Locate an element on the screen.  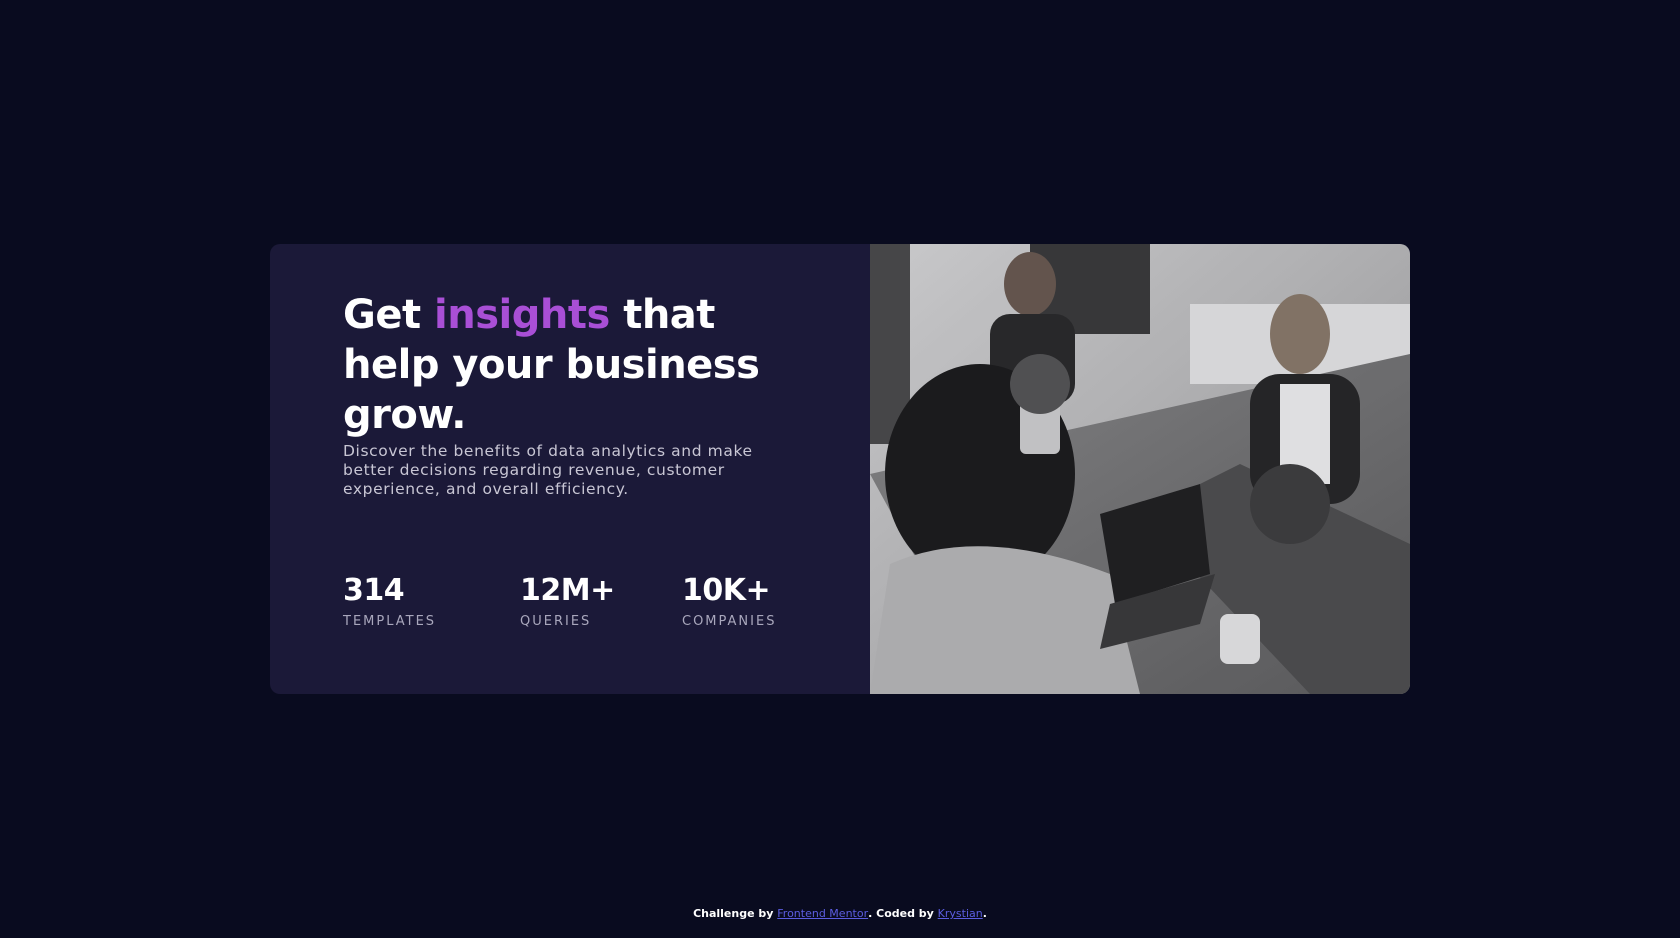
stat-templates: 314 TEMPLATES is located at coordinates (390, 601).